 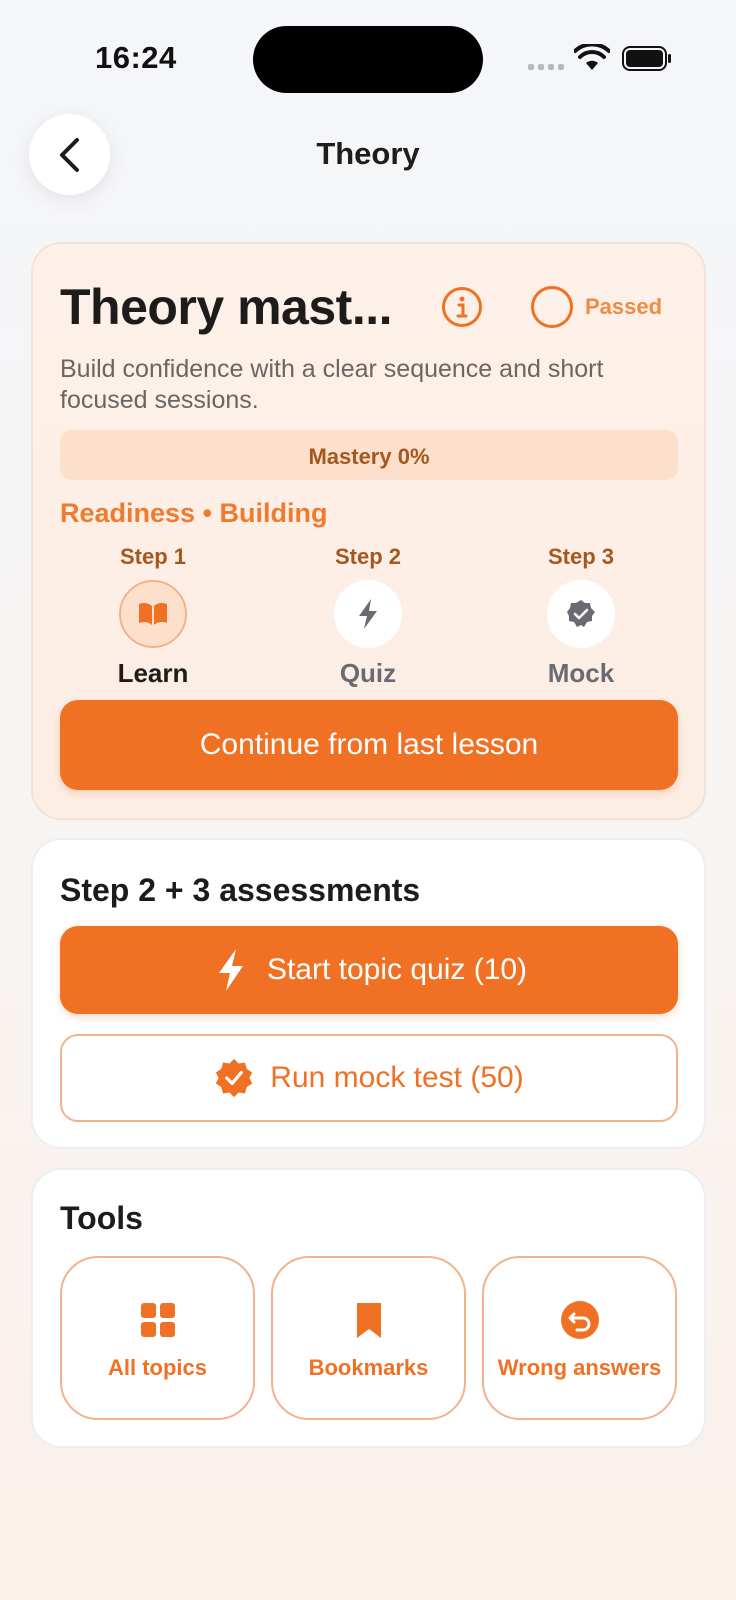 I want to click on status-time: 16:24, so click(x=136, y=57).